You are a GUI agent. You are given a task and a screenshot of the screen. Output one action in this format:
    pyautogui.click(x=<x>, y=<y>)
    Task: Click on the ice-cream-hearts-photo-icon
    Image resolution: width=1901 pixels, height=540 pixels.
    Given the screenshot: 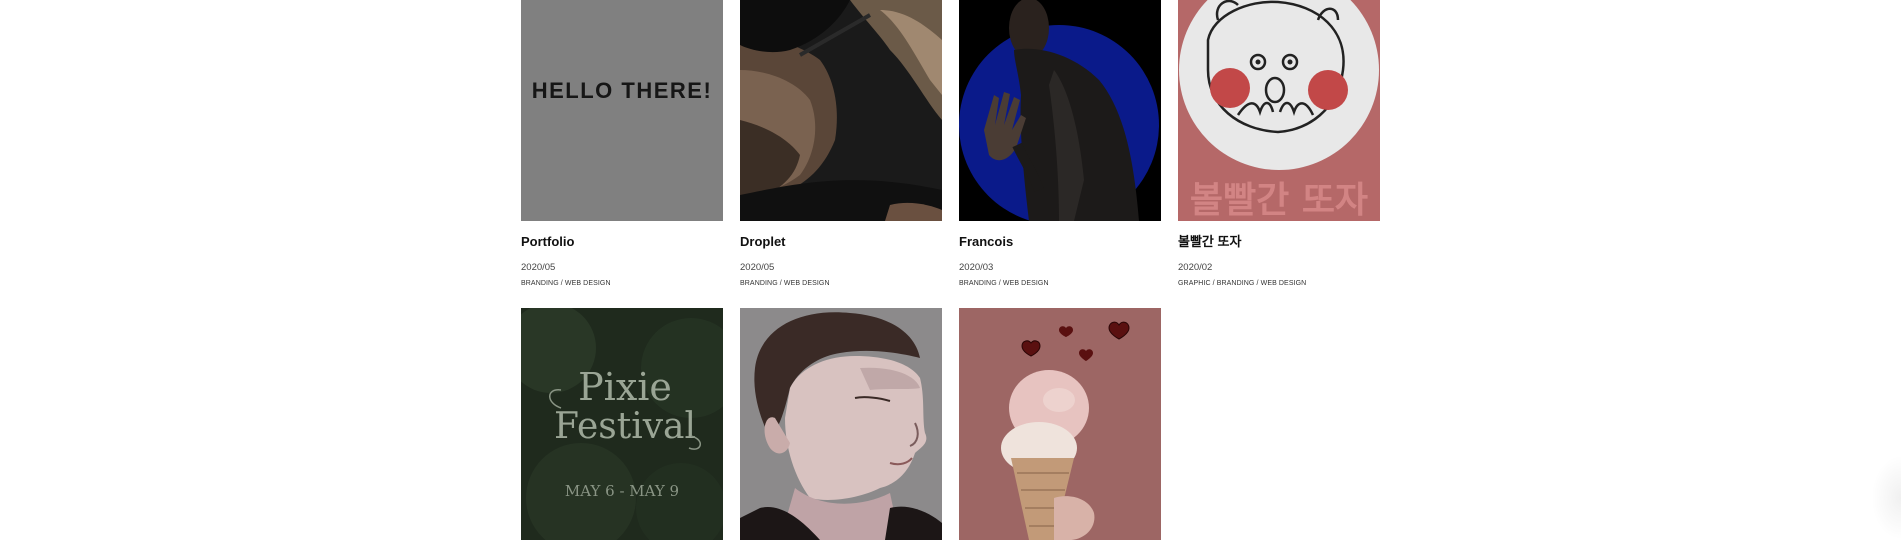 What is the action you would take?
    pyautogui.click(x=1060, y=424)
    